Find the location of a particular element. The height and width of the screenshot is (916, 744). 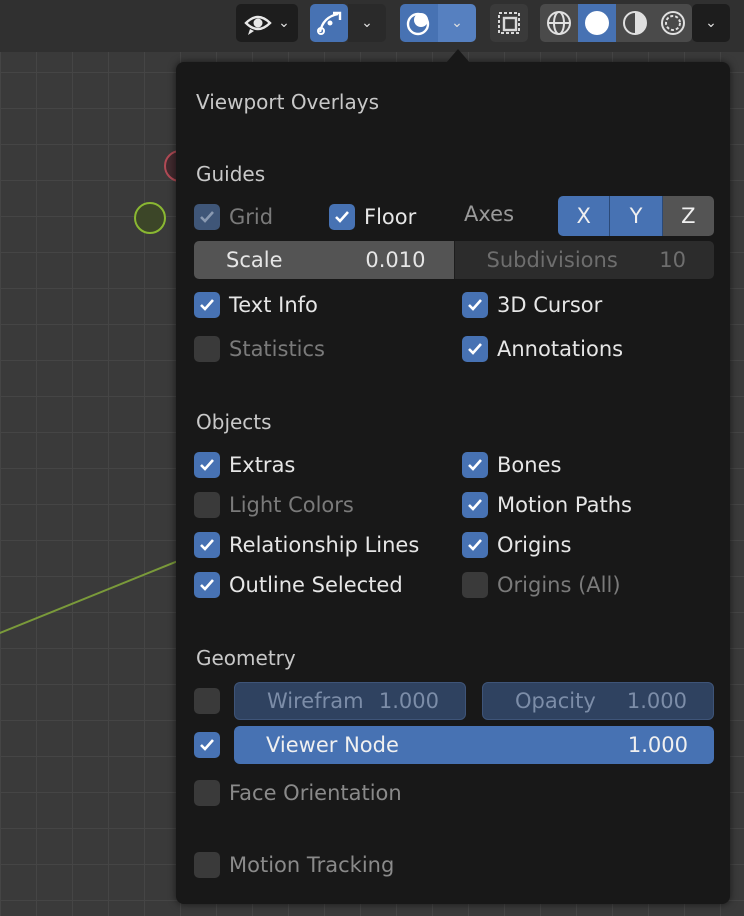

xray-toggle-button is located at coordinates (509, 23).